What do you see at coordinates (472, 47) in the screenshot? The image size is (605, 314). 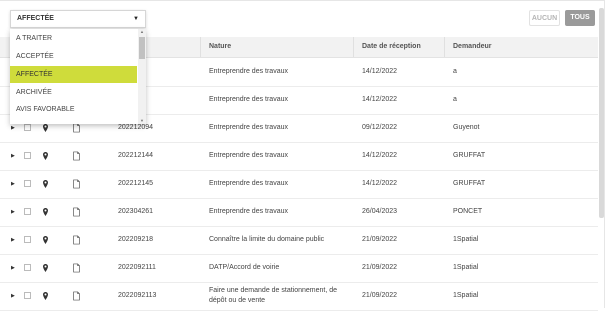 I see `header-demandeur: Demandeur` at bounding box center [472, 47].